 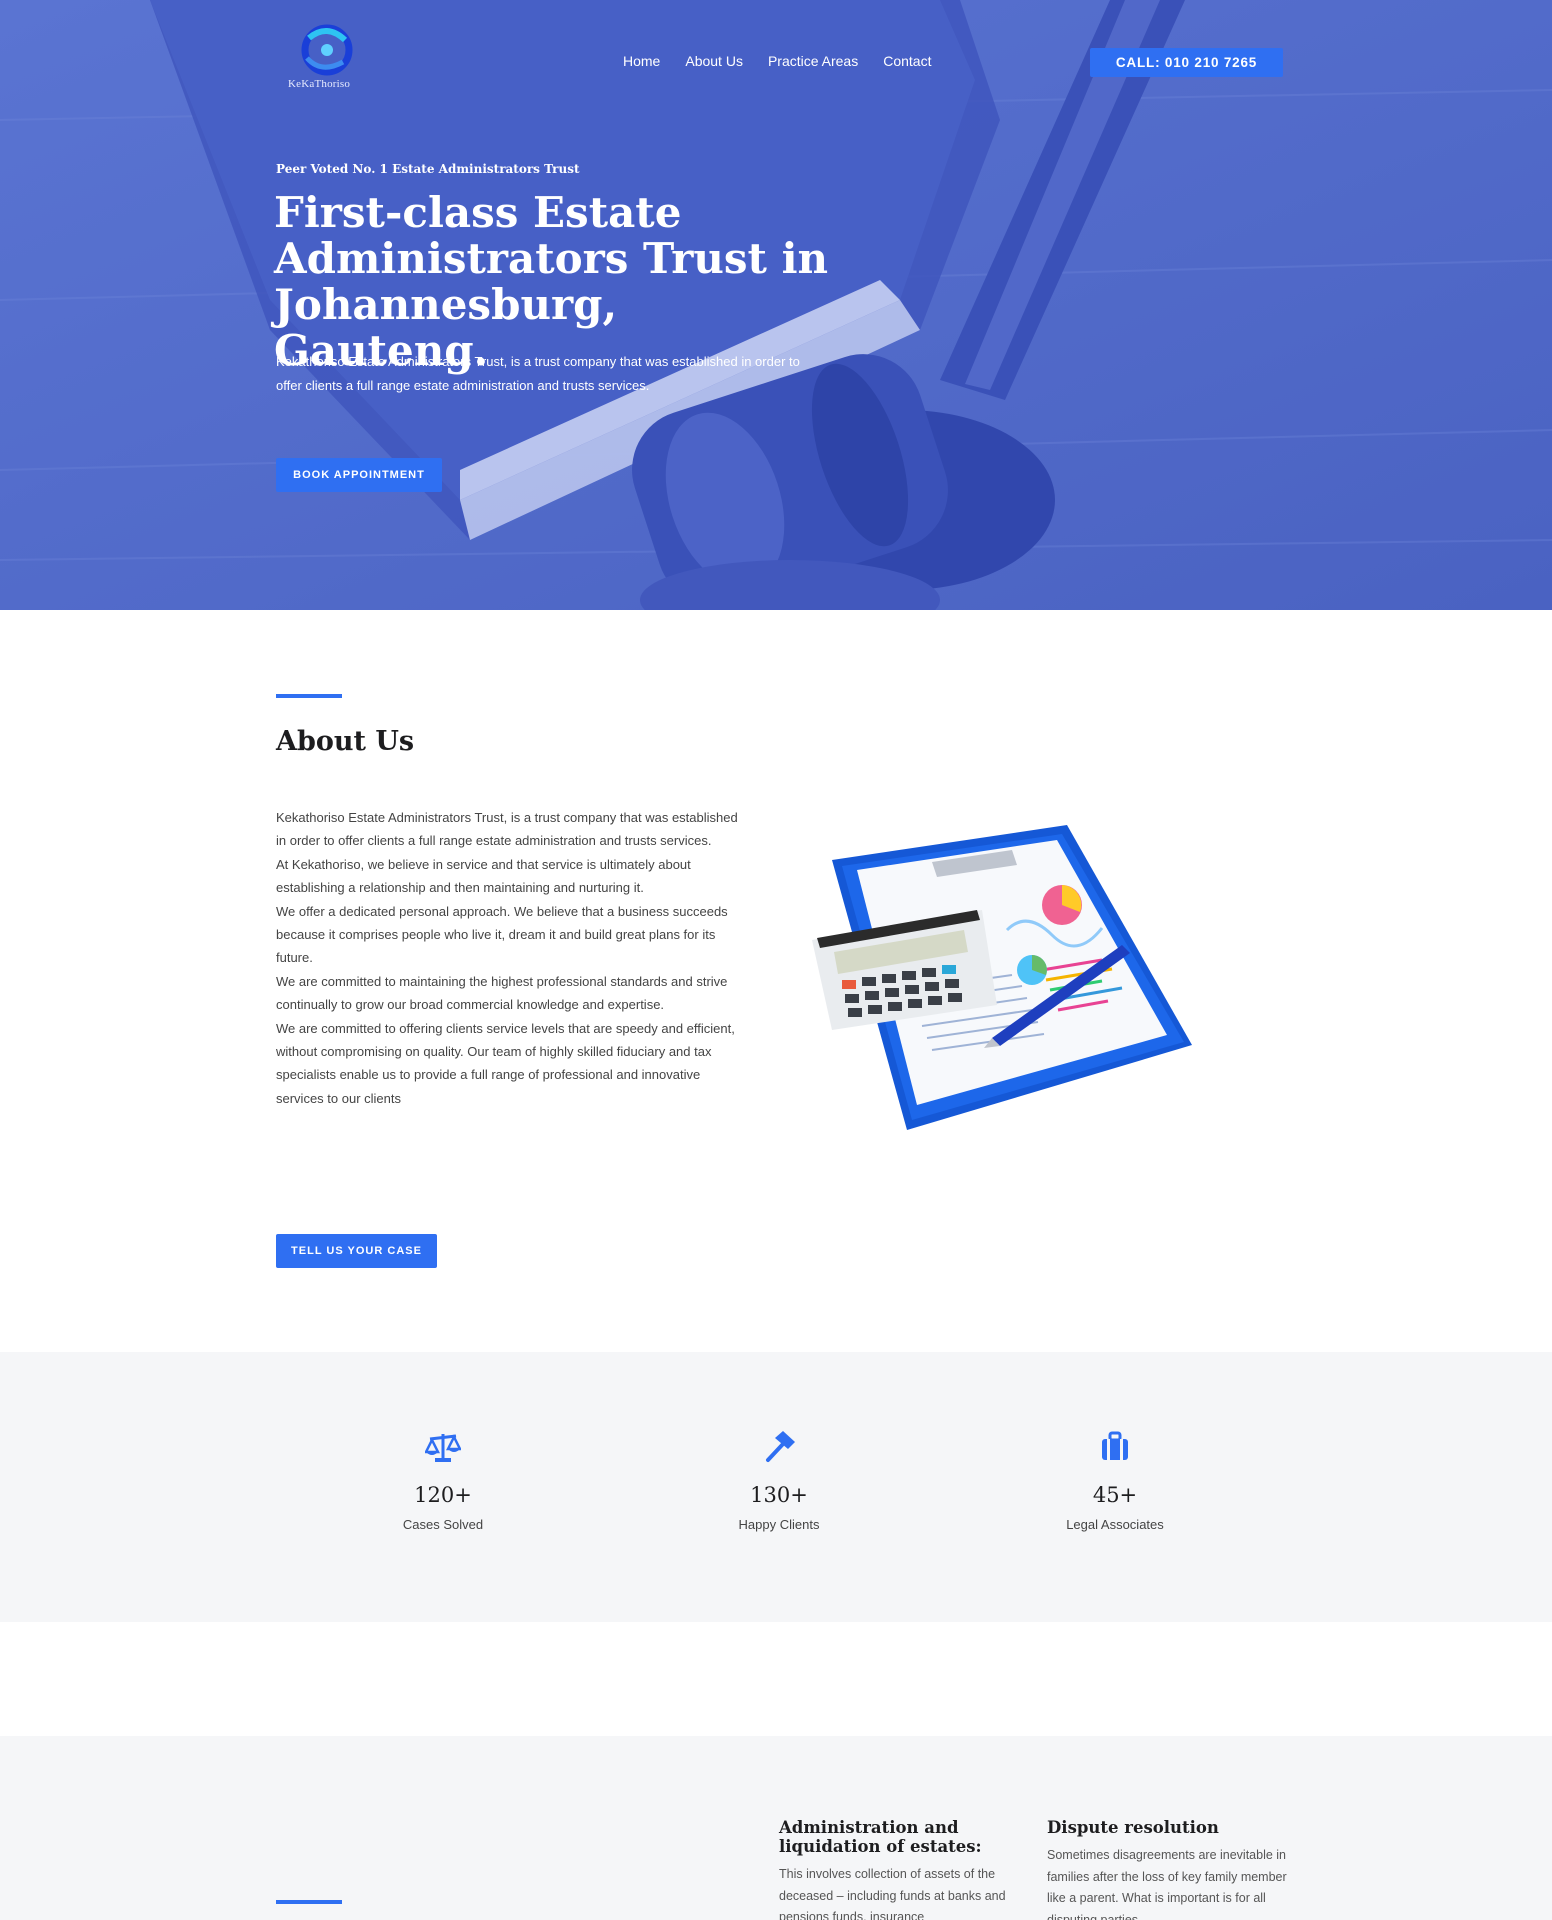 I want to click on nav-practice-areas: Practice Areas, so click(x=813, y=61).